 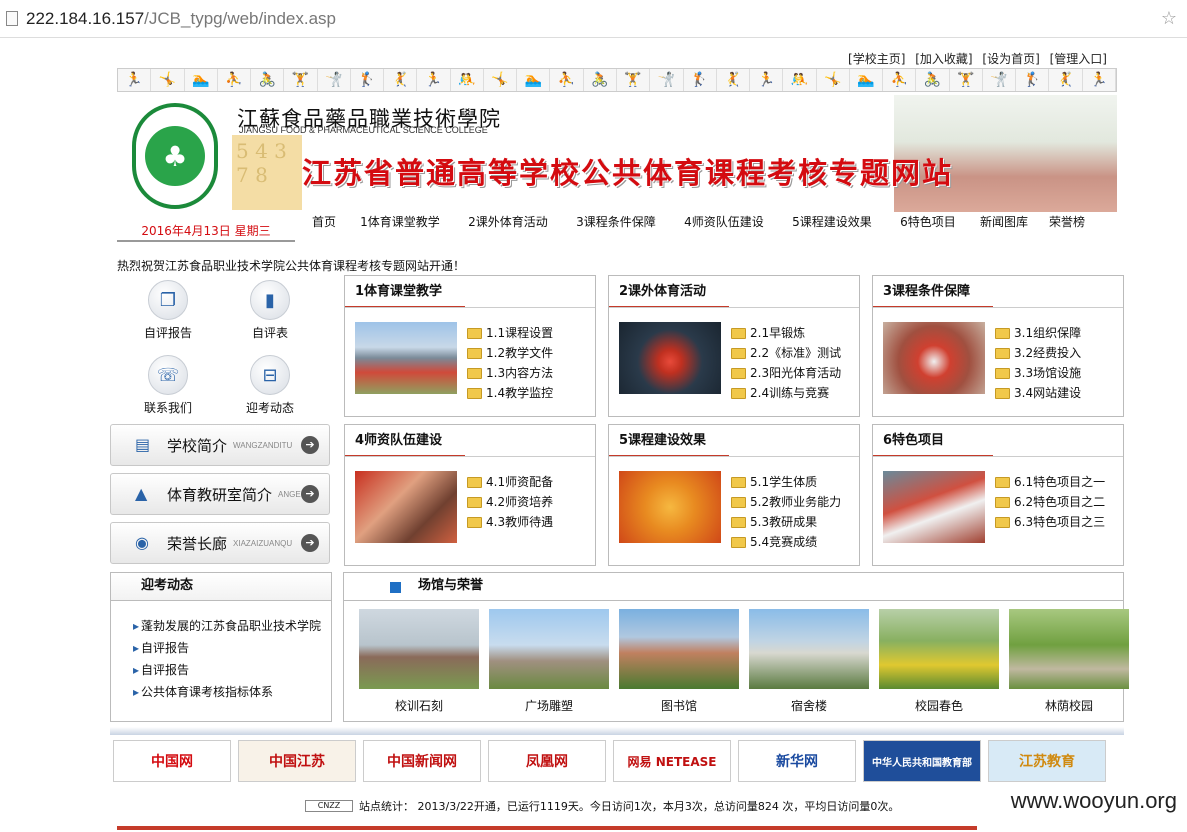 What do you see at coordinates (12, 18) in the screenshot?
I see `page-icon` at bounding box center [12, 18].